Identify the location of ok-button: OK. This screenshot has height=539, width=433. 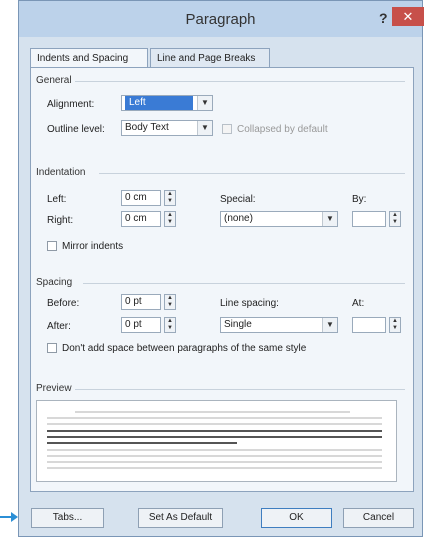
(296, 518).